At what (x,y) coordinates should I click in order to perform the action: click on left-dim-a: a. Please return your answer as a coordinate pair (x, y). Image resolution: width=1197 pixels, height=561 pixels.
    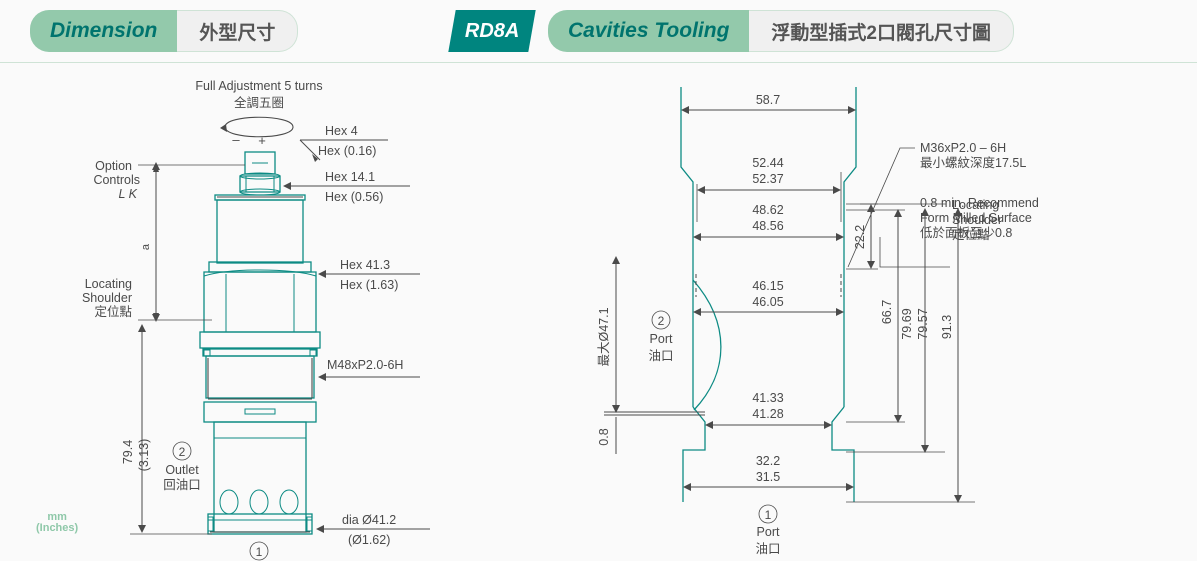
    Looking at the image, I should click on (146, 246).